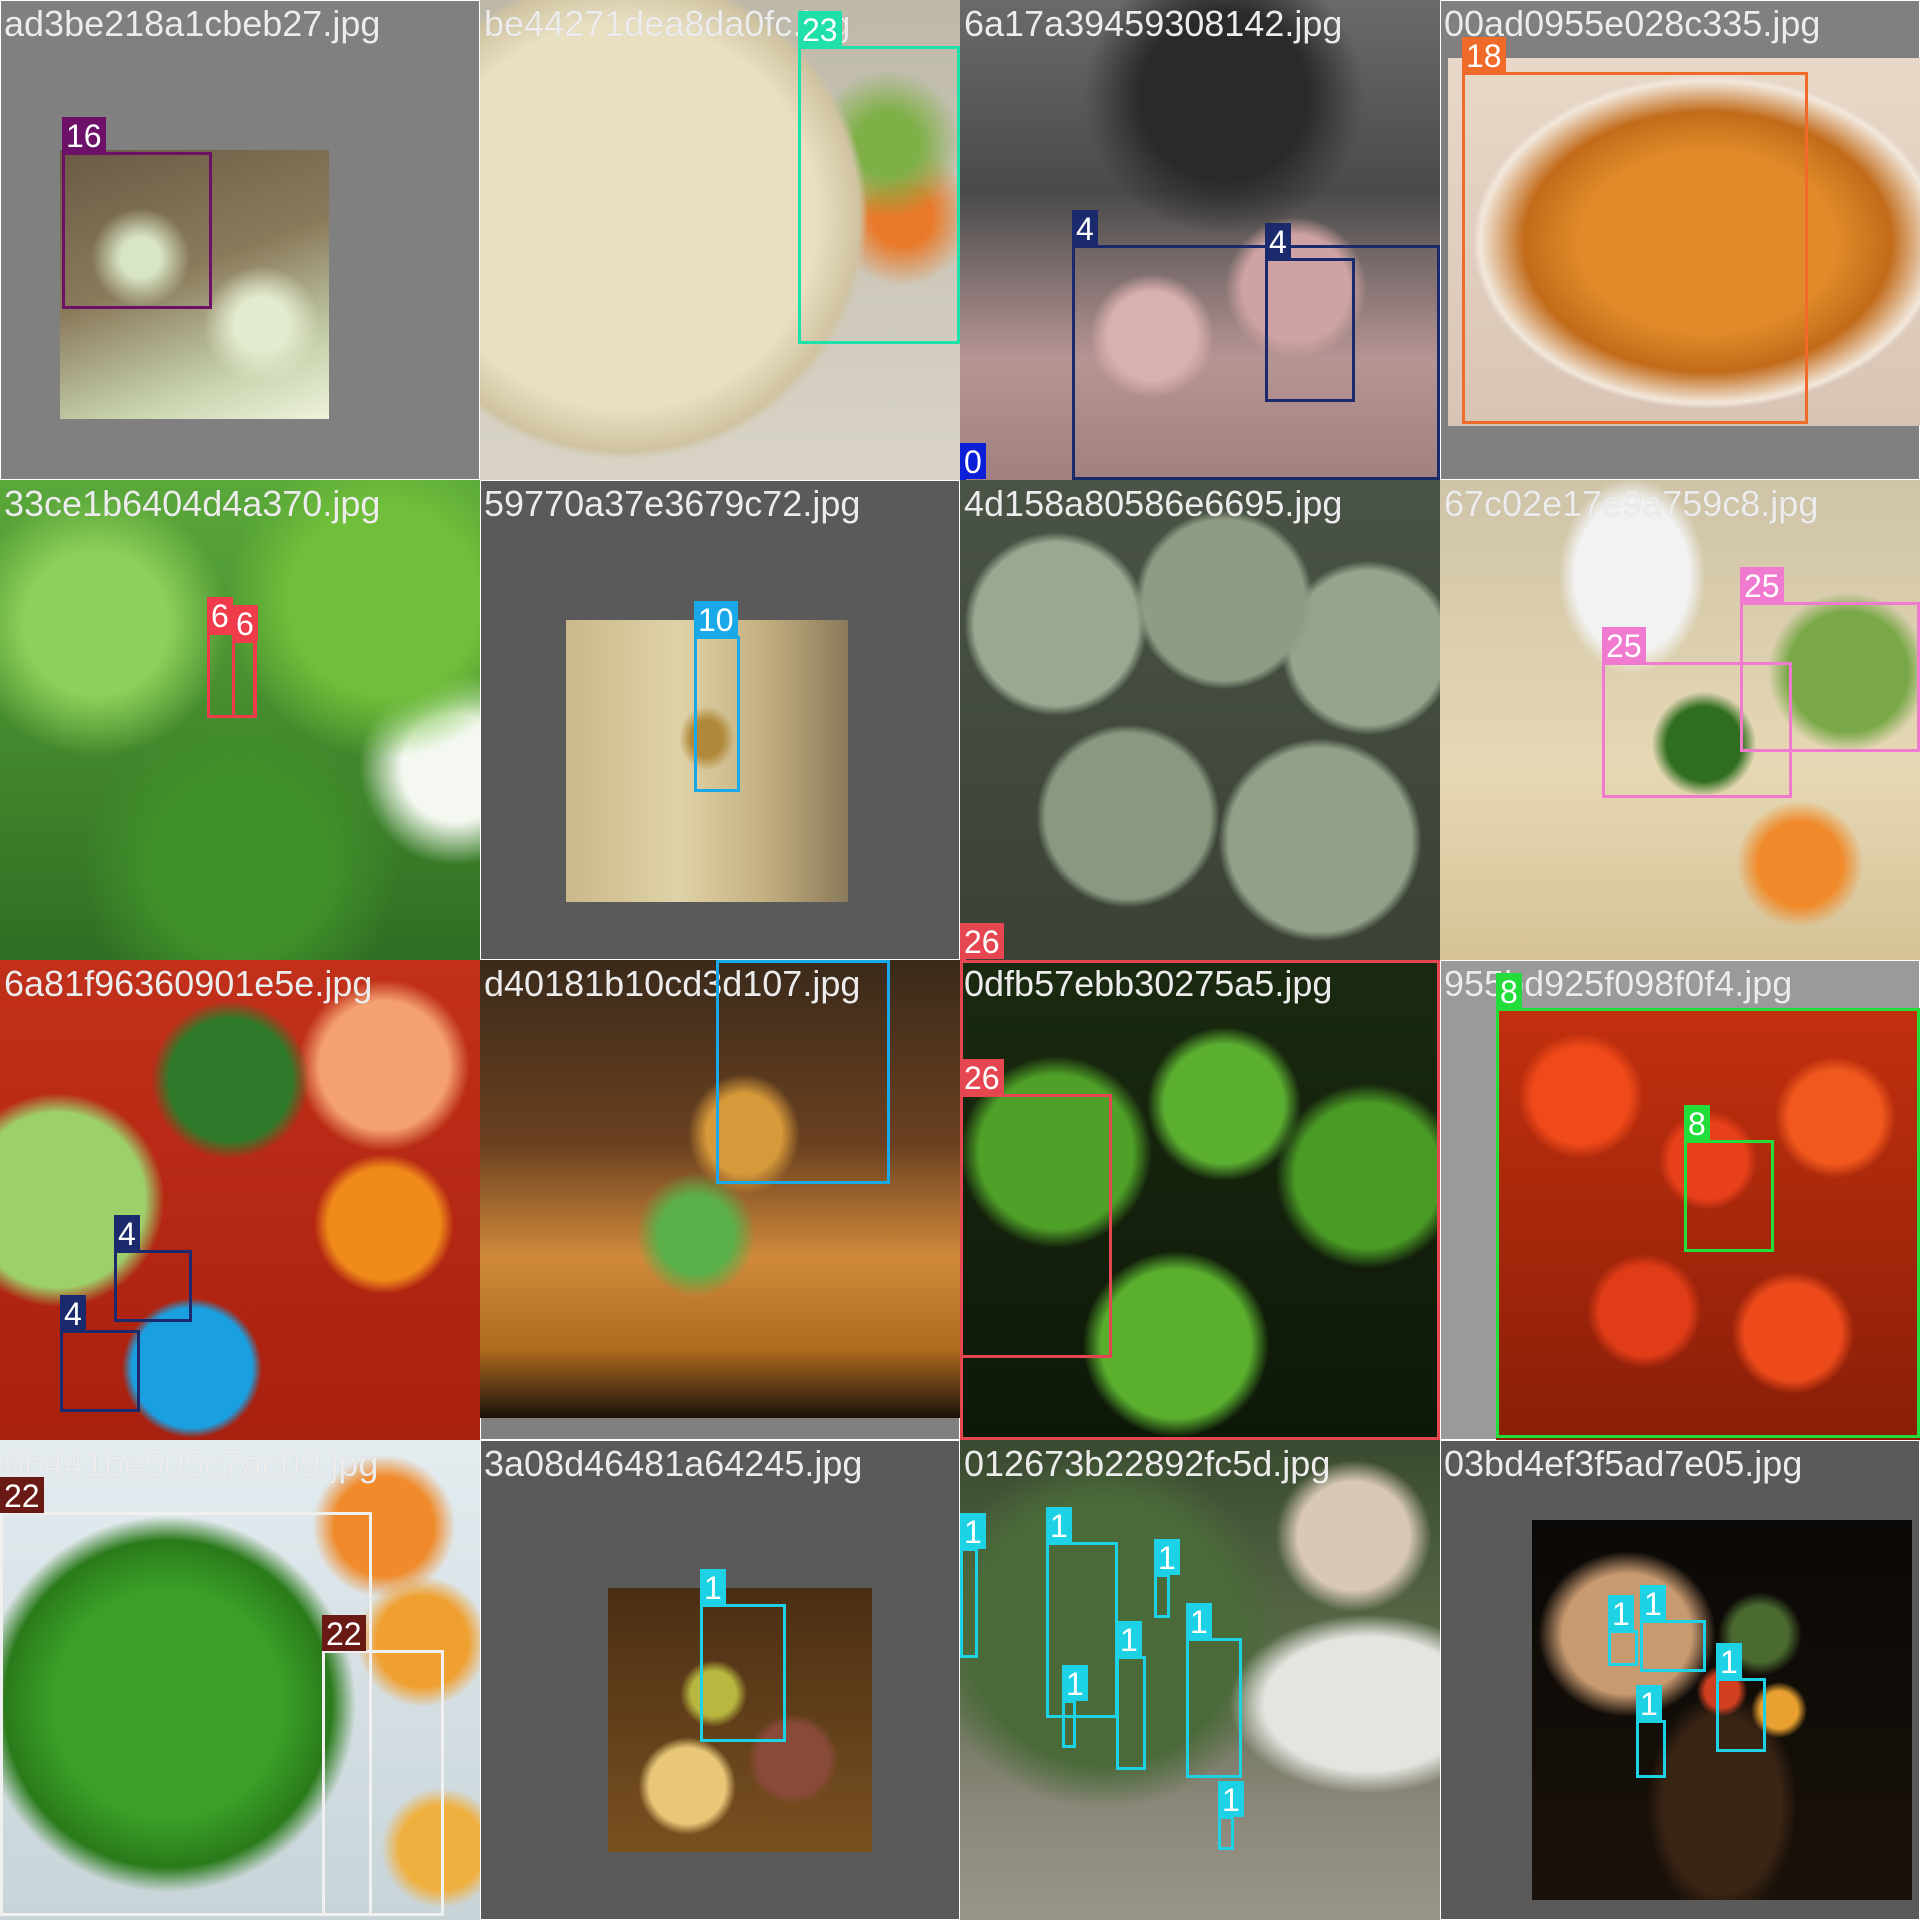 This screenshot has width=1920, height=1920. I want to click on tile-stew: be44271dea8da0fc.jpg 23, so click(720, 240).